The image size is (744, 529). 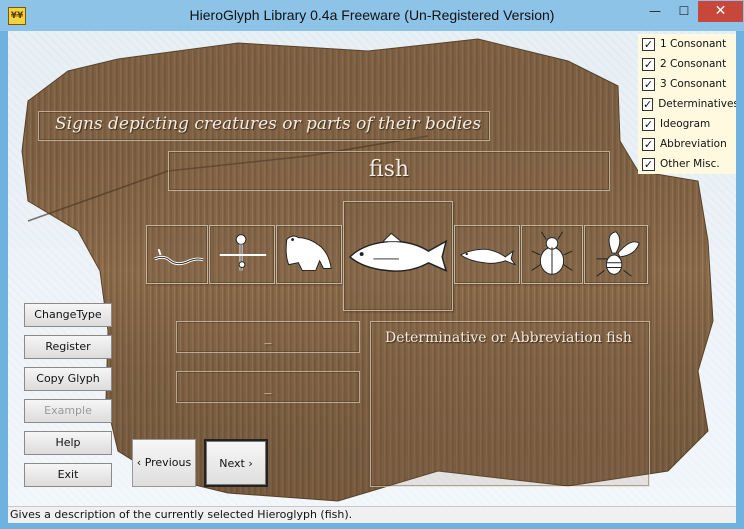 I want to click on beetle-glyph-icon, so click(x=552, y=253).